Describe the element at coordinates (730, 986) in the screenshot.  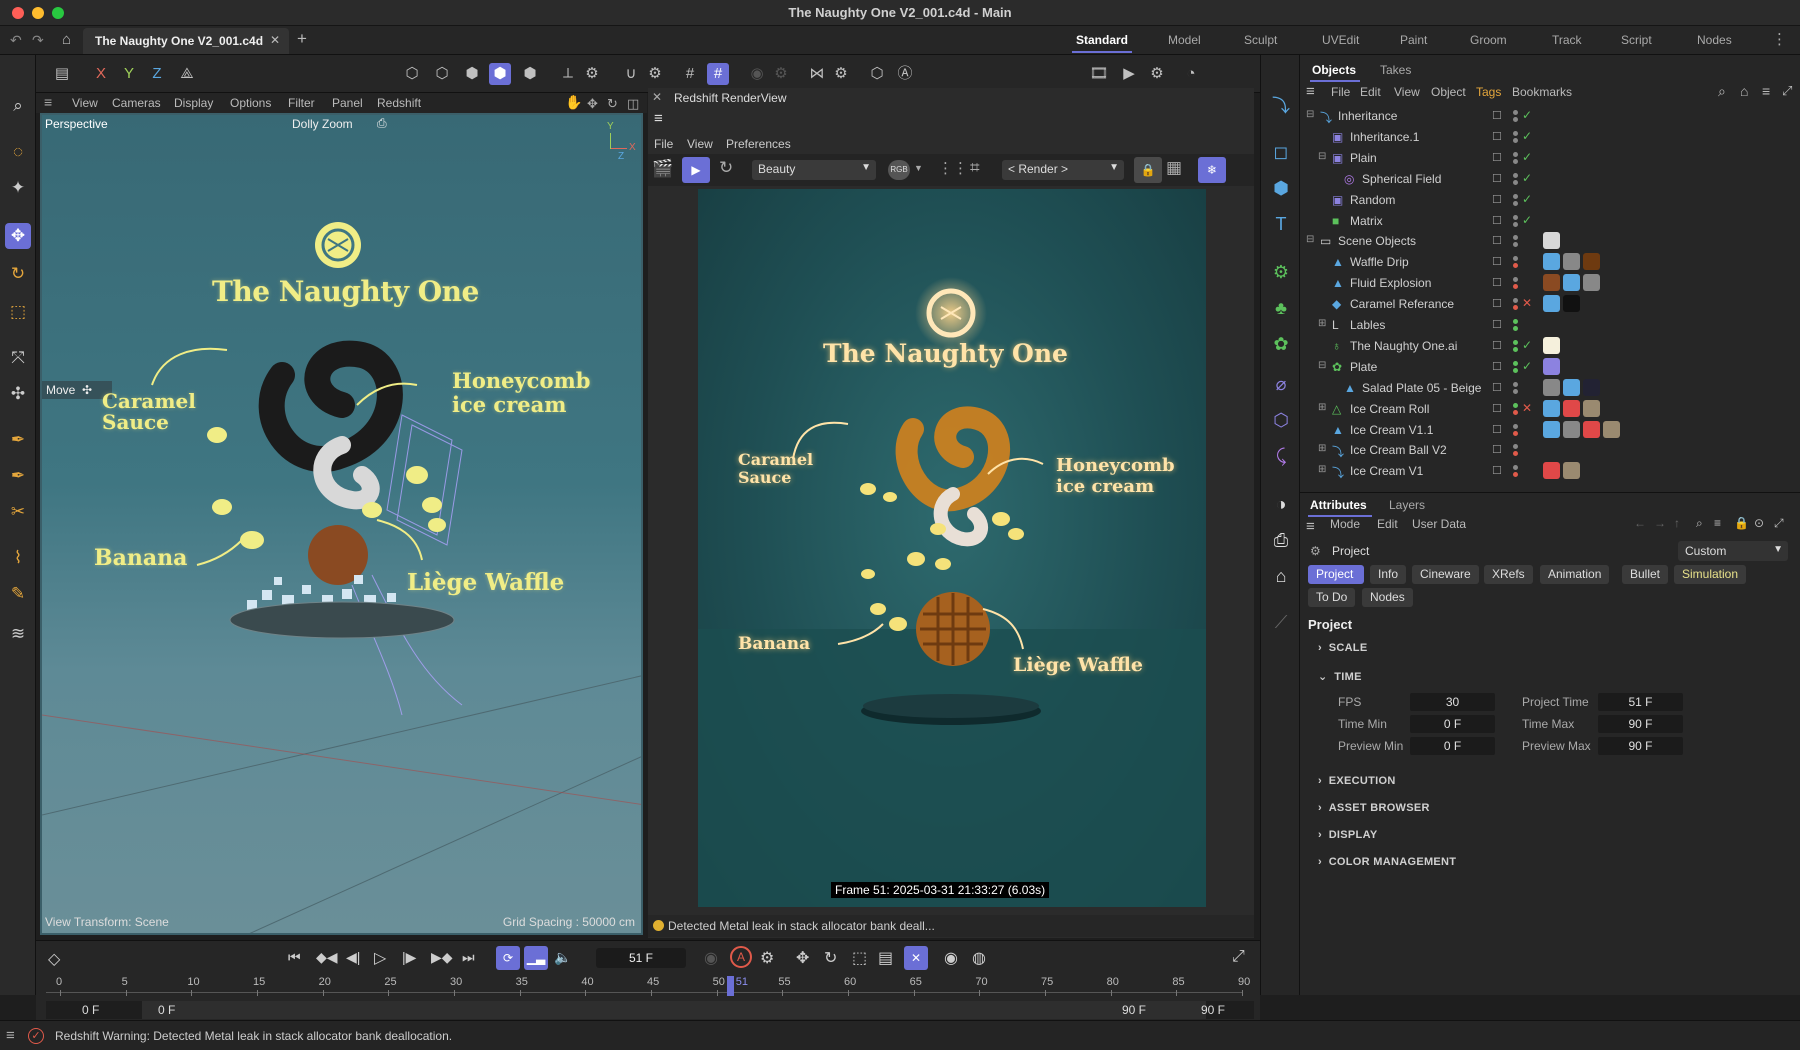
I see `playhead-marker` at that location.